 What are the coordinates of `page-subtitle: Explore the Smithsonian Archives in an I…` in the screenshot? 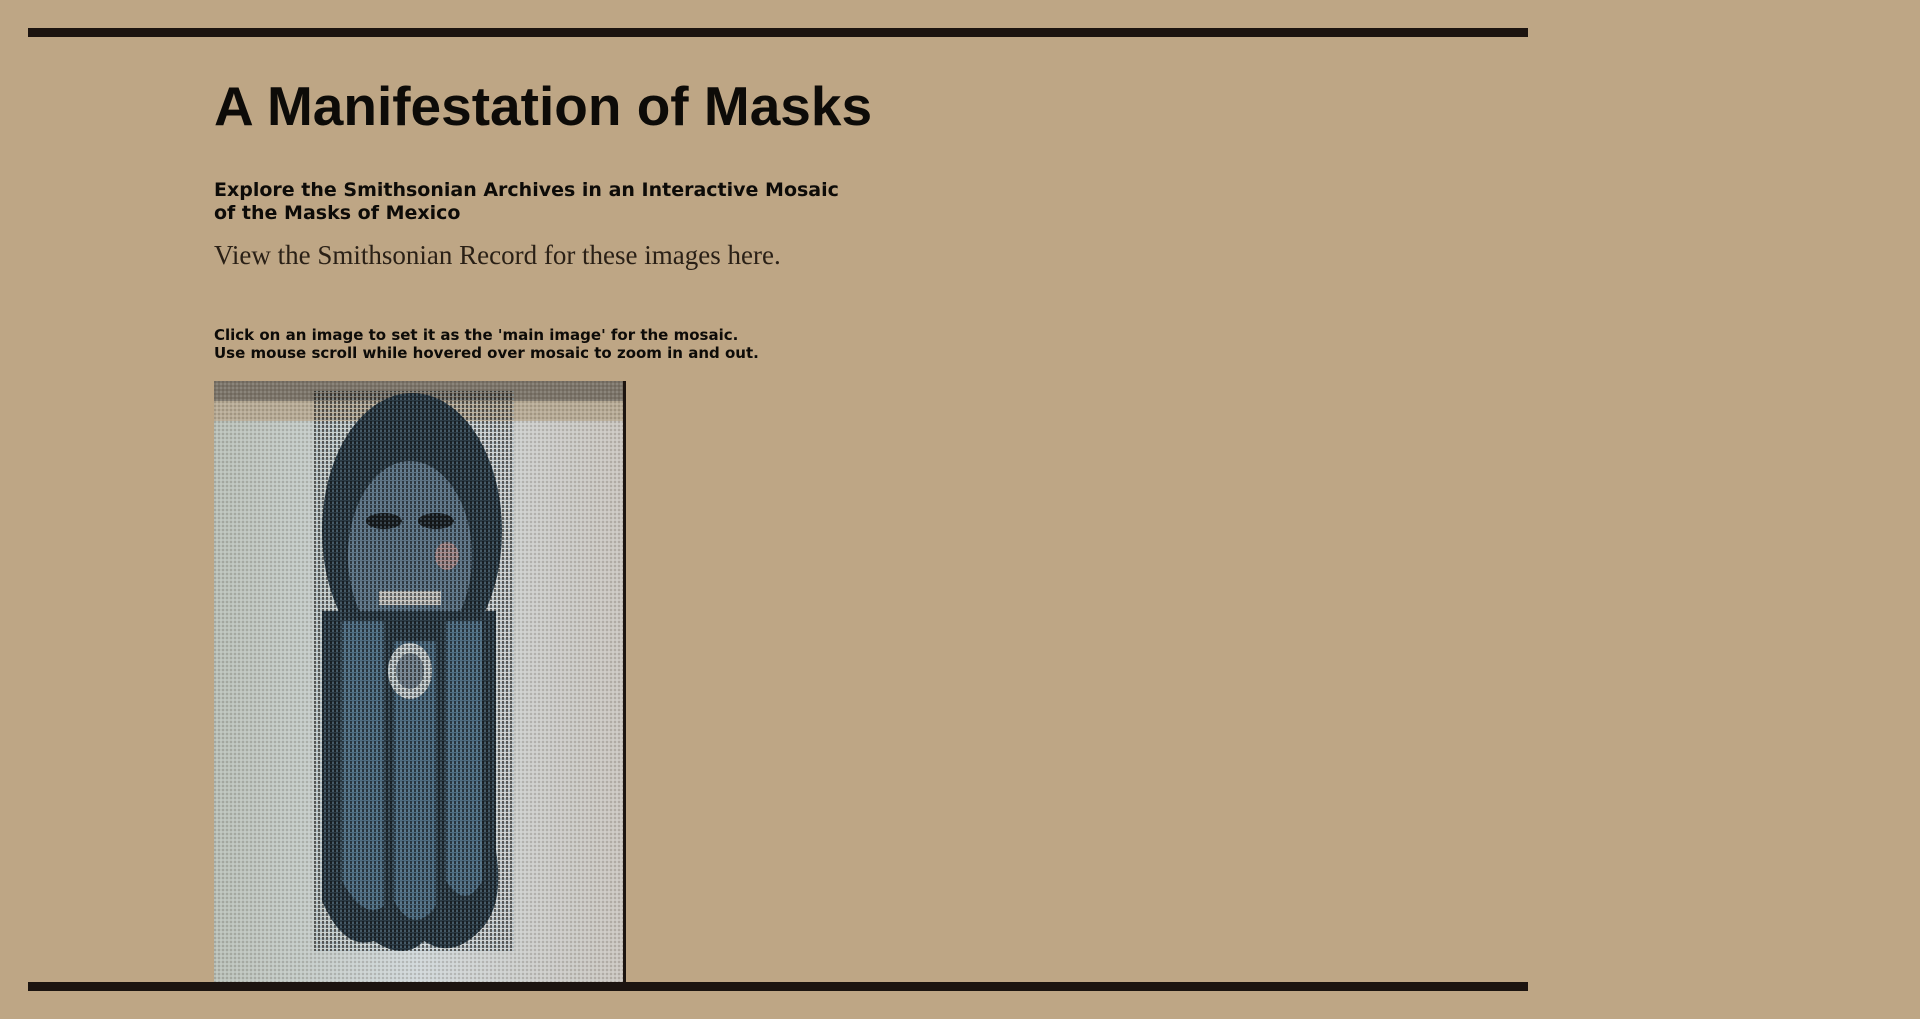 It's located at (526, 201).